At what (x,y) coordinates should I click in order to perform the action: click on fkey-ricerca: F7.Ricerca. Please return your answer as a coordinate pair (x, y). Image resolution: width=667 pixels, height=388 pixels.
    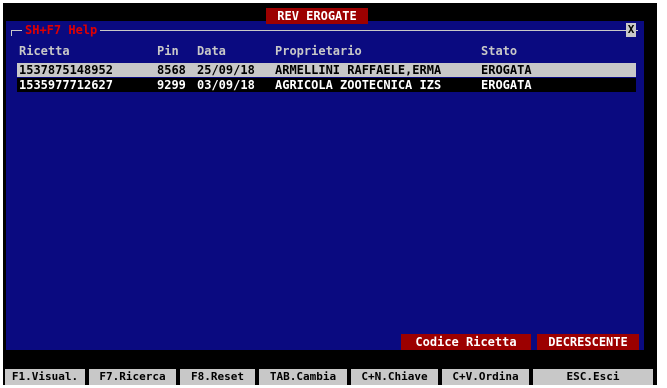
    Looking at the image, I should click on (132, 377).